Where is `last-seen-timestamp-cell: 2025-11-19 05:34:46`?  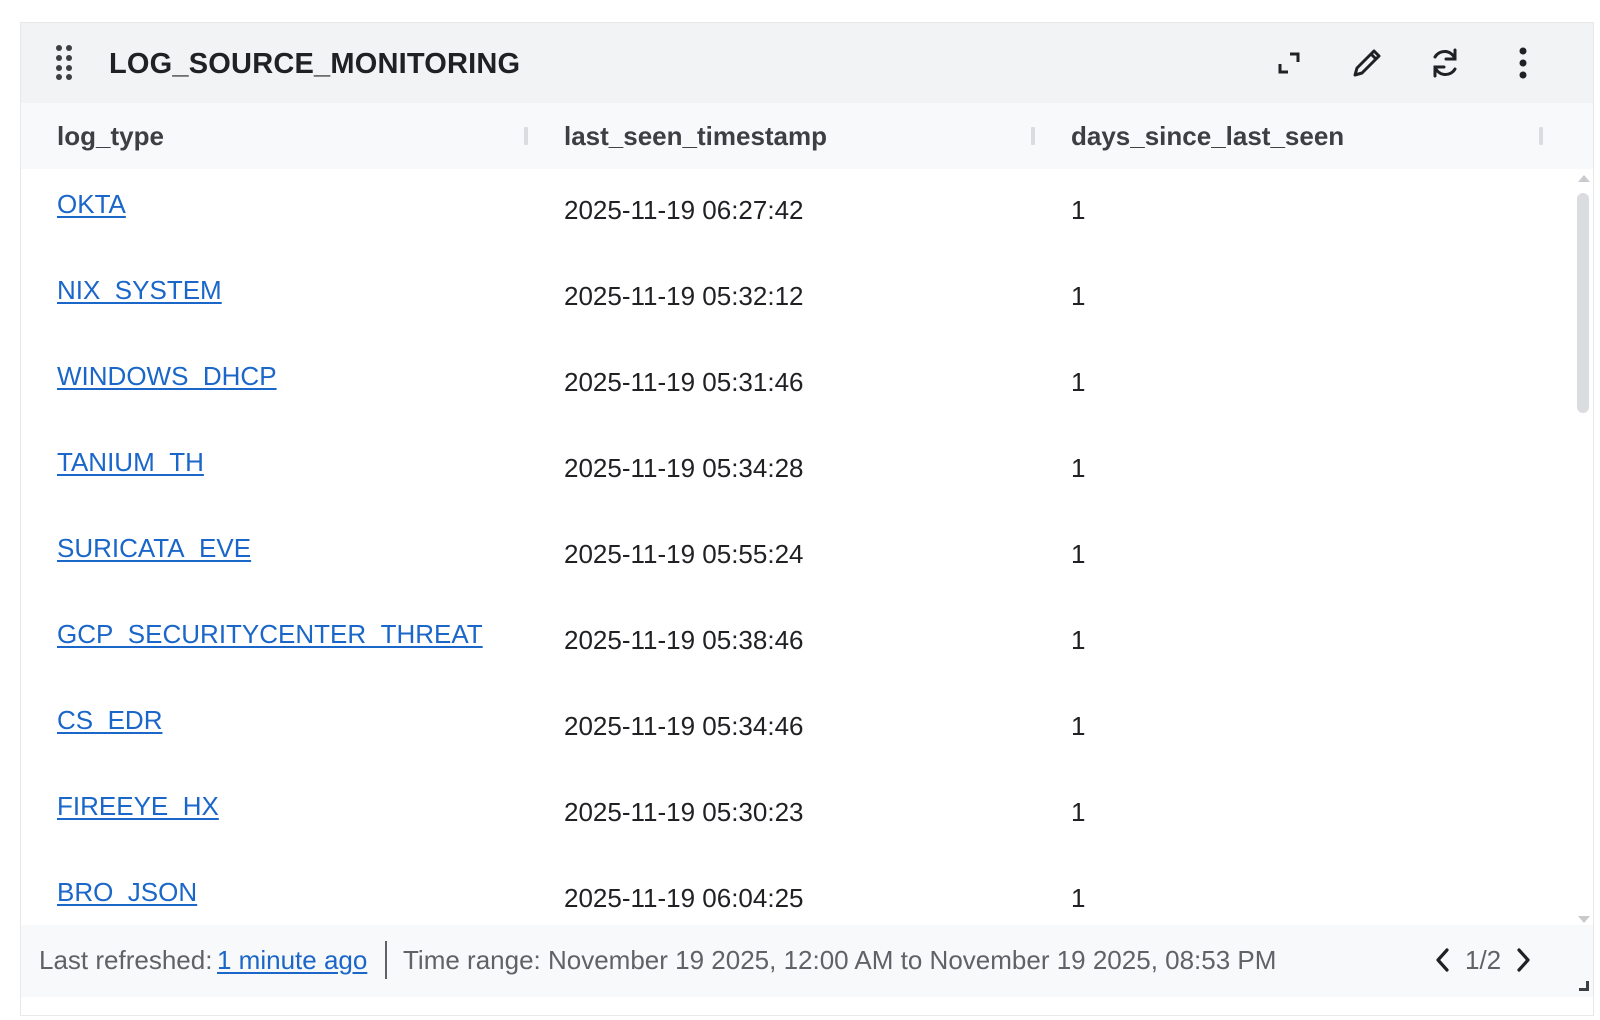
last-seen-timestamp-cell: 2025-11-19 05:34:46 is located at coordinates (684, 726).